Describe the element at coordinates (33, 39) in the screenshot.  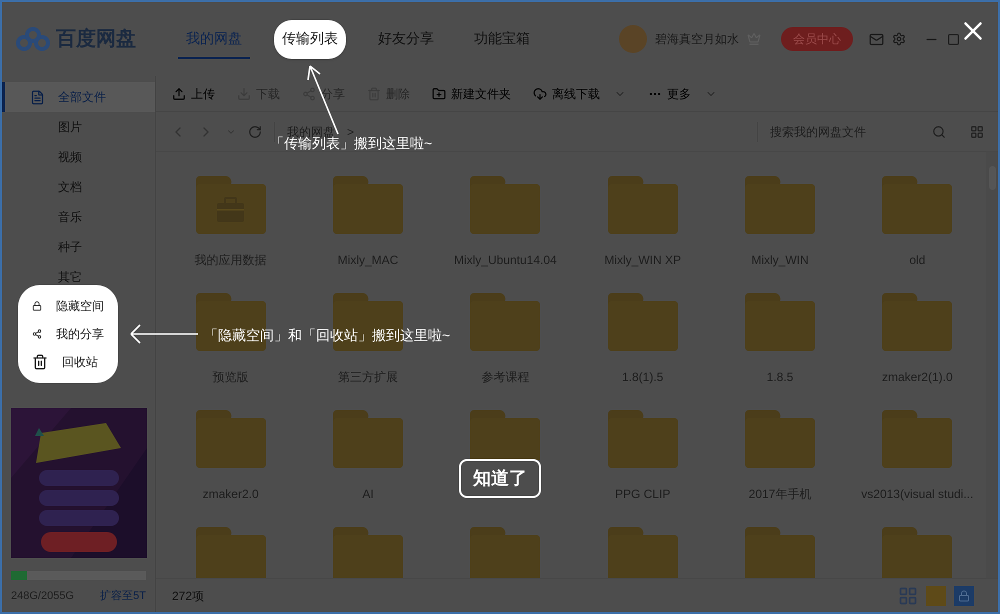
I see `cloud-logo-icon` at that location.